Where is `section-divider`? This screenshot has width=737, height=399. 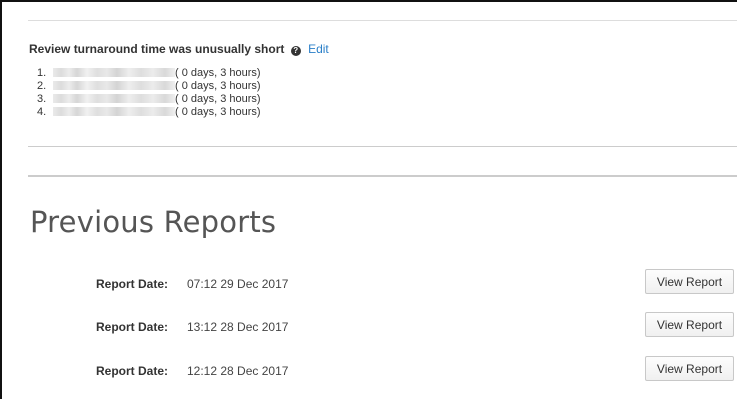 section-divider is located at coordinates (382, 146).